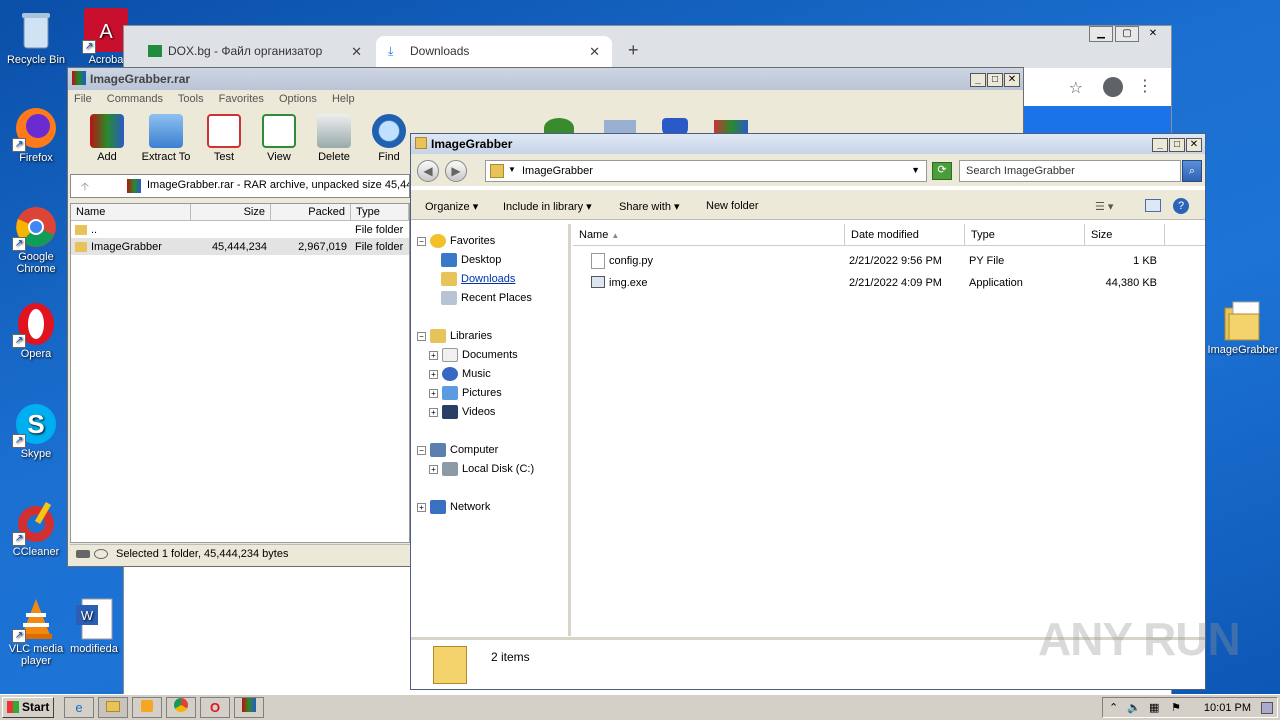 This screenshot has width=1280, height=720. Describe the element at coordinates (240, 229) in the screenshot. I see `table-row: .. File folder` at that location.